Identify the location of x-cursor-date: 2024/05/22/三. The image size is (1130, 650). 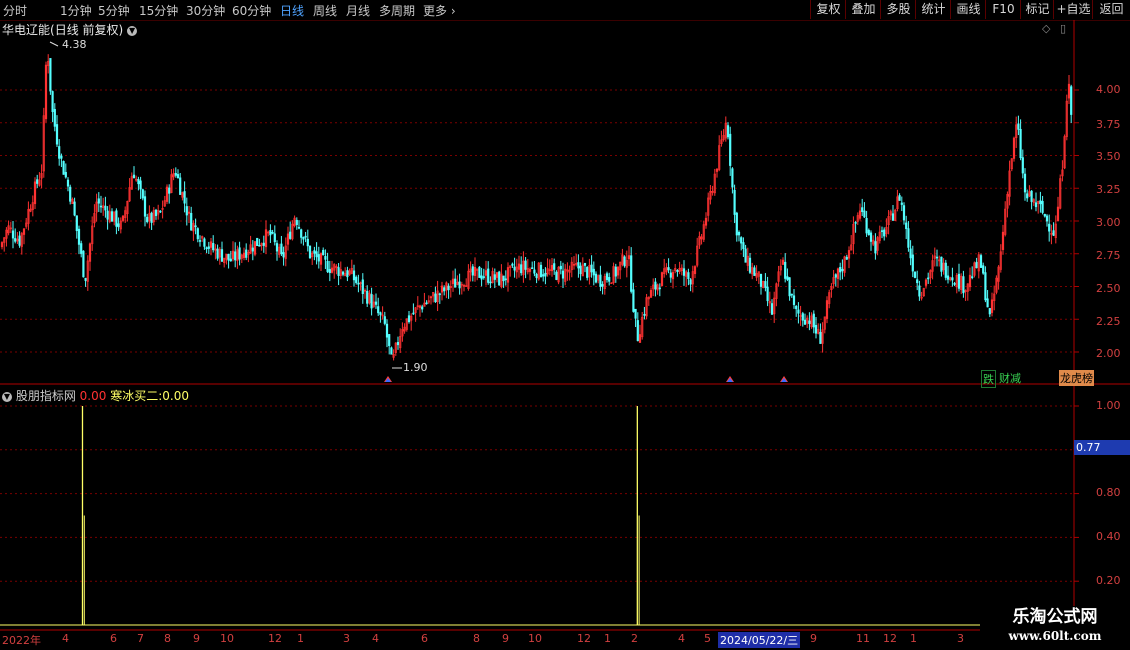
(759, 640).